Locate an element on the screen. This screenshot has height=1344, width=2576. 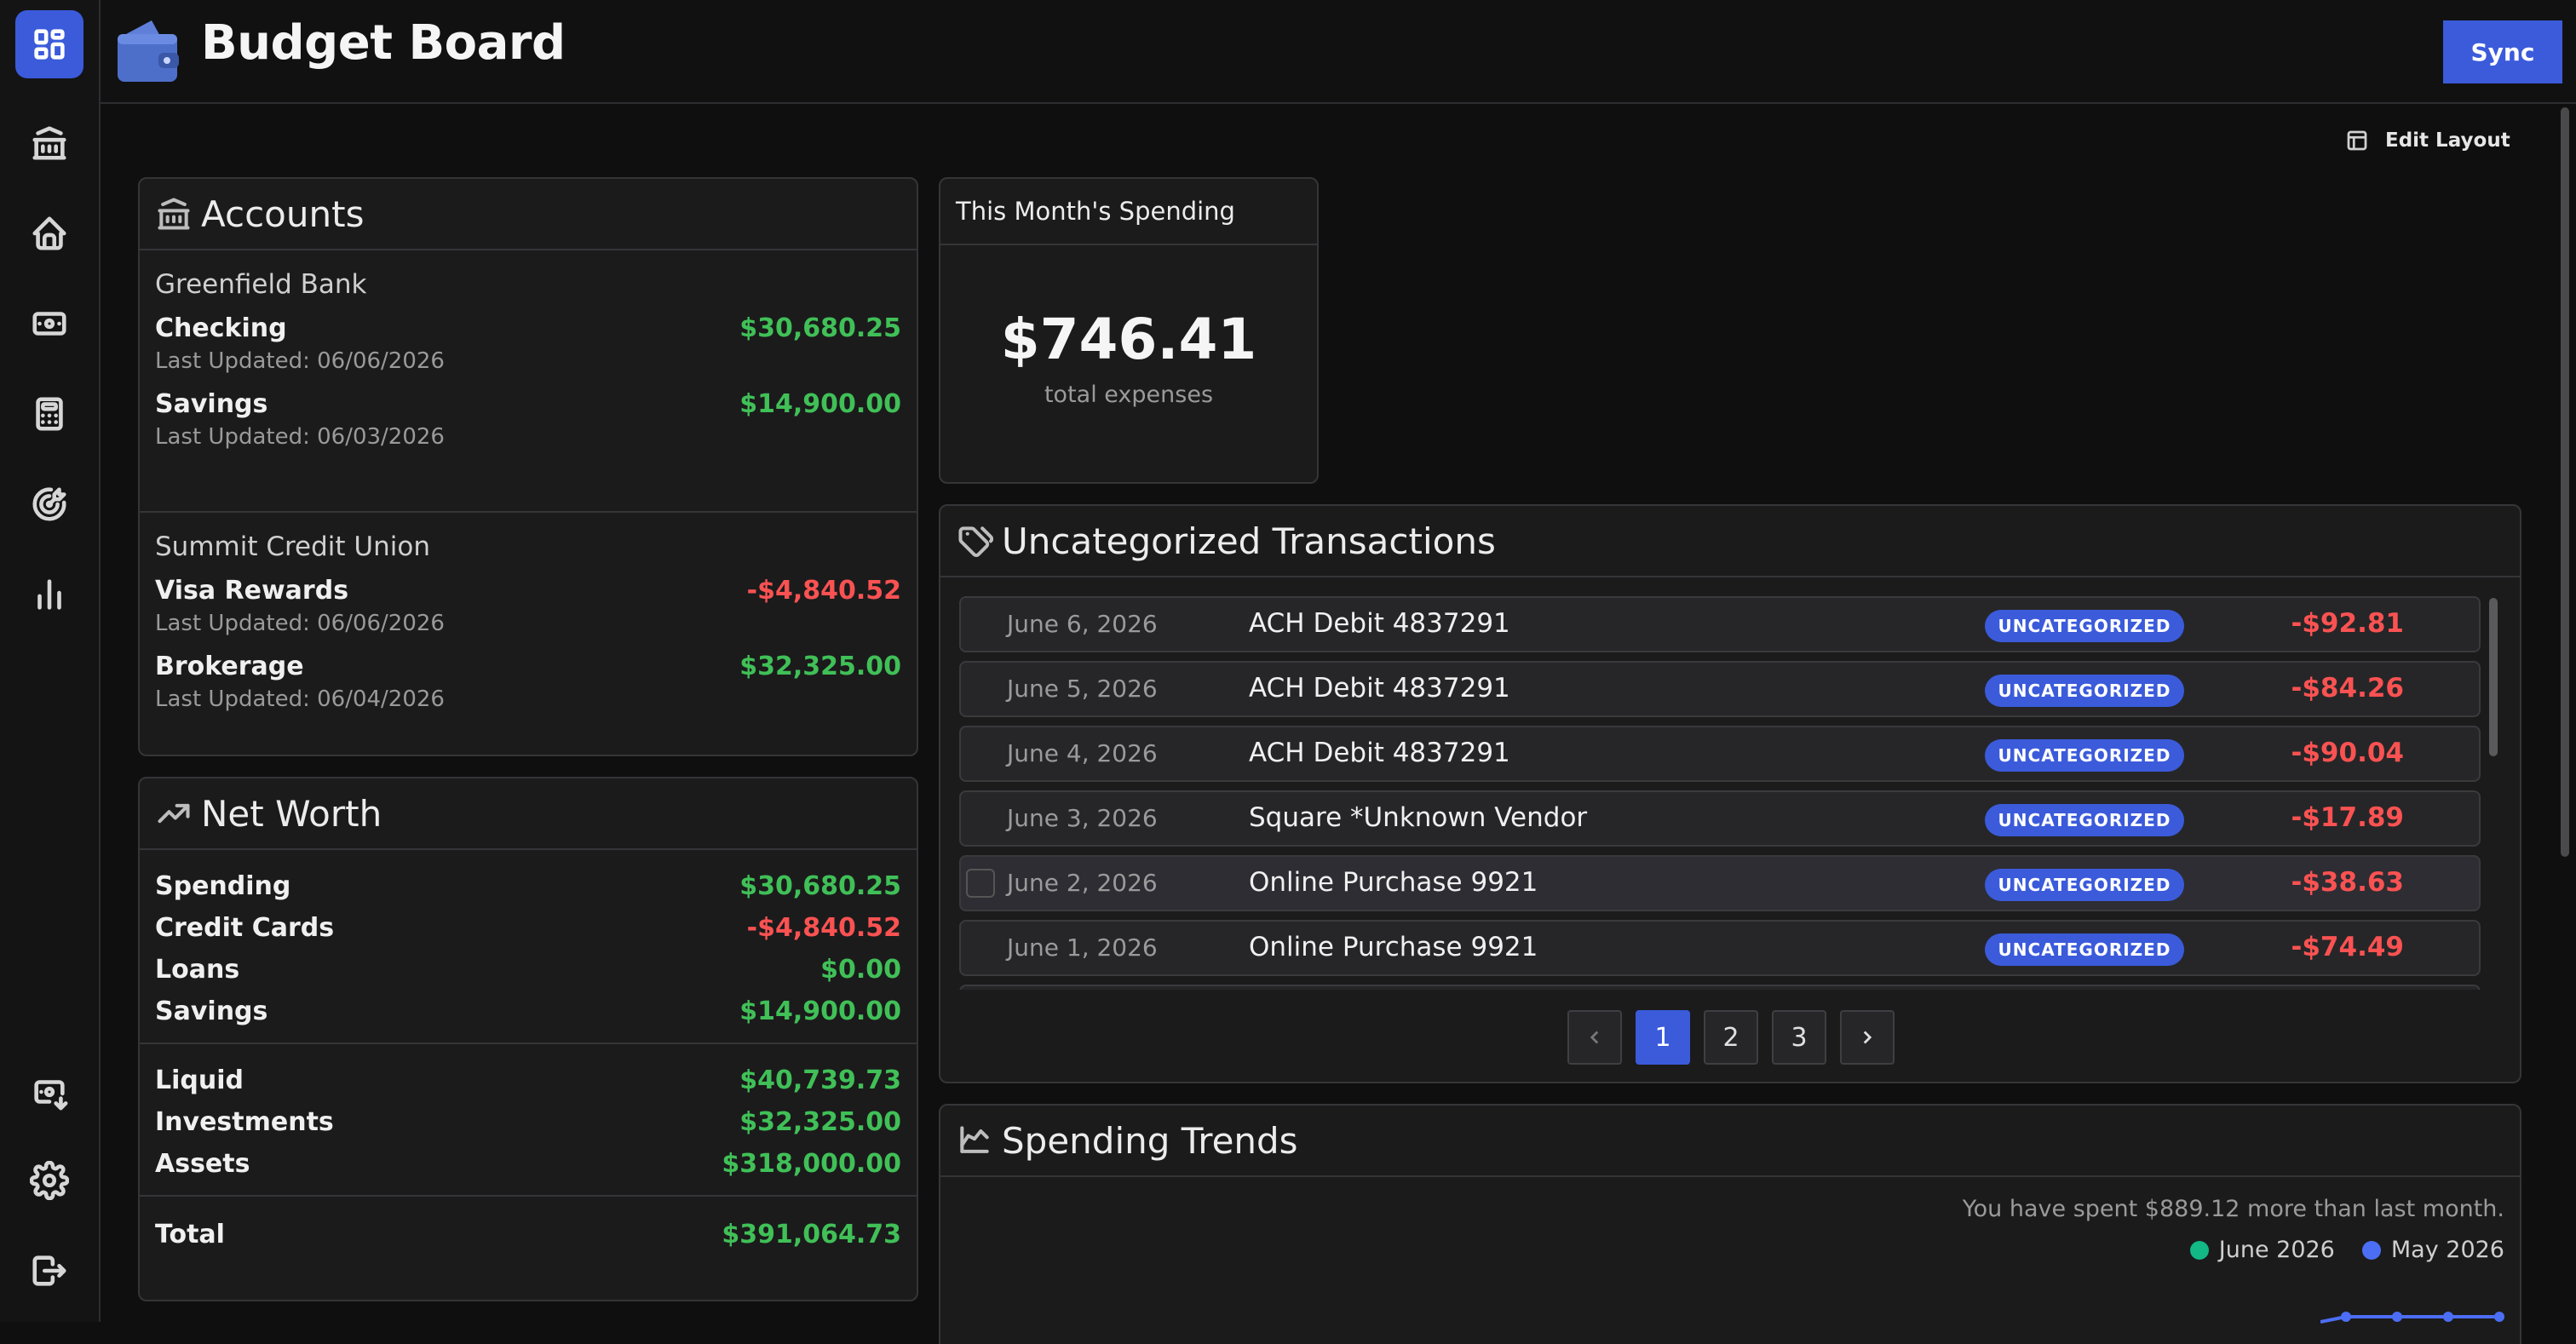
pagination: 1 2 3 is located at coordinates (1731, 1037).